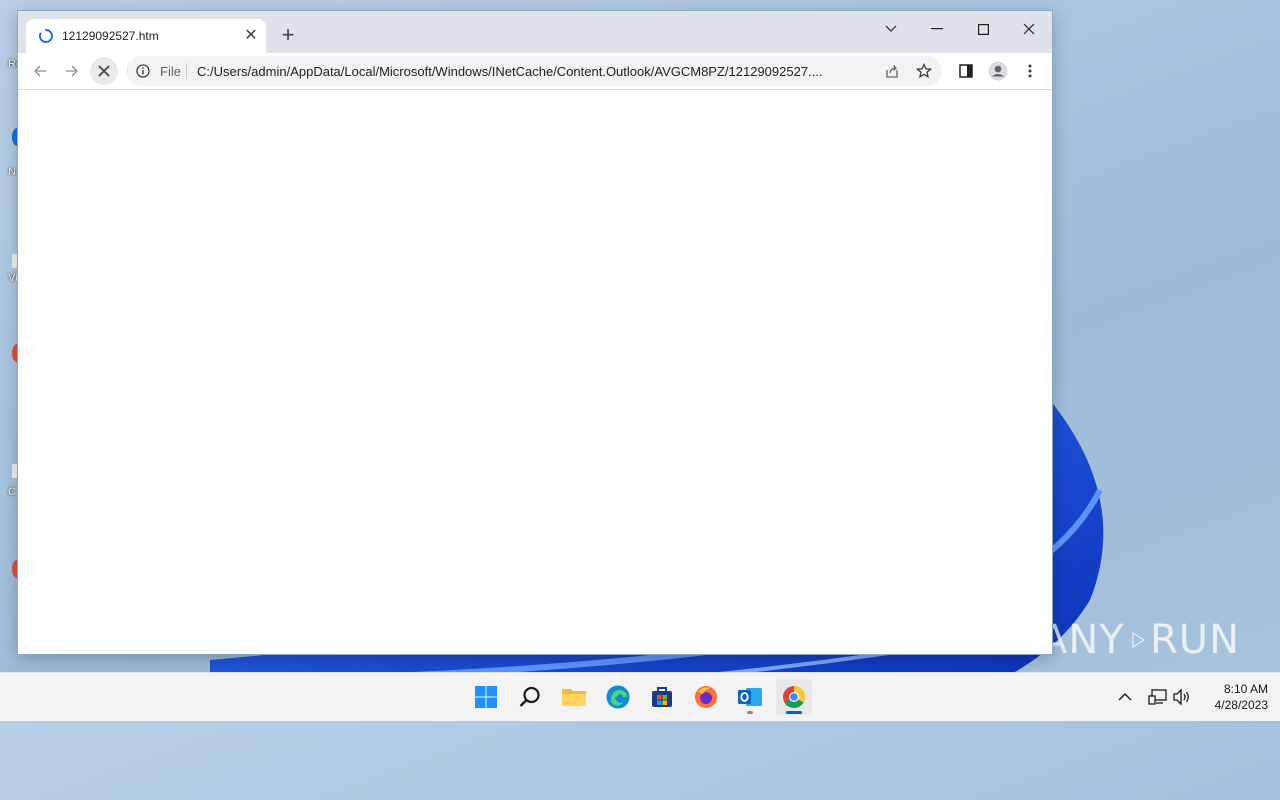 The width and height of the screenshot is (1280, 800). What do you see at coordinates (794, 712) in the screenshot?
I see `active-indicator` at bounding box center [794, 712].